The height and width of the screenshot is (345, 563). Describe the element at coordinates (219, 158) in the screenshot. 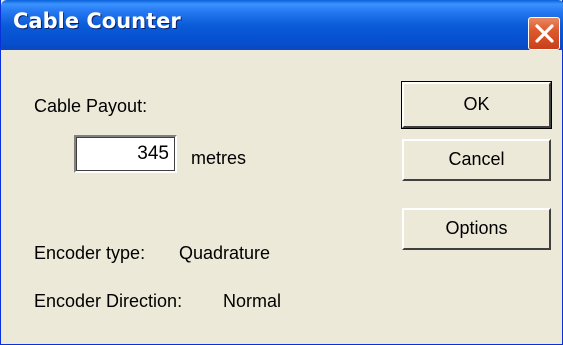

I see `payout-unit-label: metres` at that location.